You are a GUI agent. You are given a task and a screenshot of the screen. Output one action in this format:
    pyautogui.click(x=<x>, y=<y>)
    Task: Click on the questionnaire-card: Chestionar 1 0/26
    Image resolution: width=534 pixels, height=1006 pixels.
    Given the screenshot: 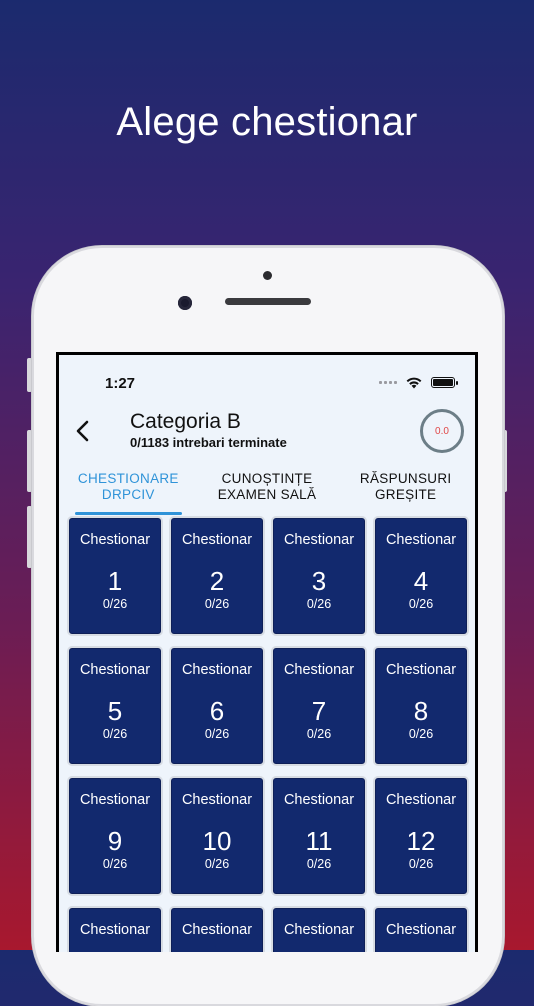 What is the action you would take?
    pyautogui.click(x=115, y=576)
    